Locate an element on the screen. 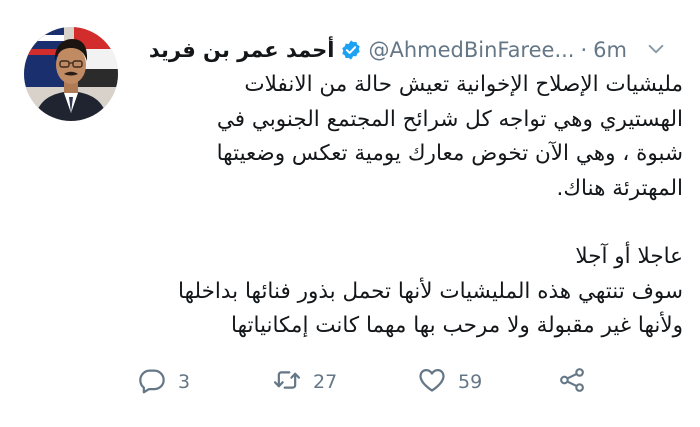 This screenshot has width=700, height=427. chevron-down-icon is located at coordinates (656, 49).